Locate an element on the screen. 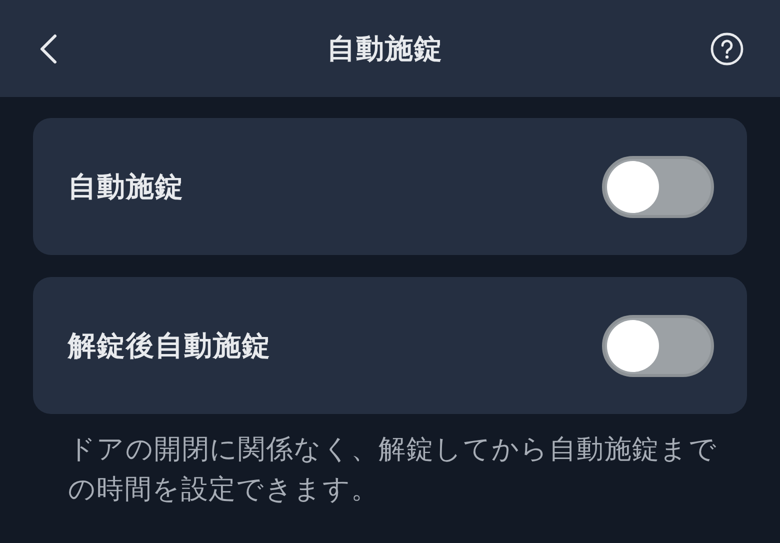  setting-label: 自動施錠 is located at coordinates (126, 186).